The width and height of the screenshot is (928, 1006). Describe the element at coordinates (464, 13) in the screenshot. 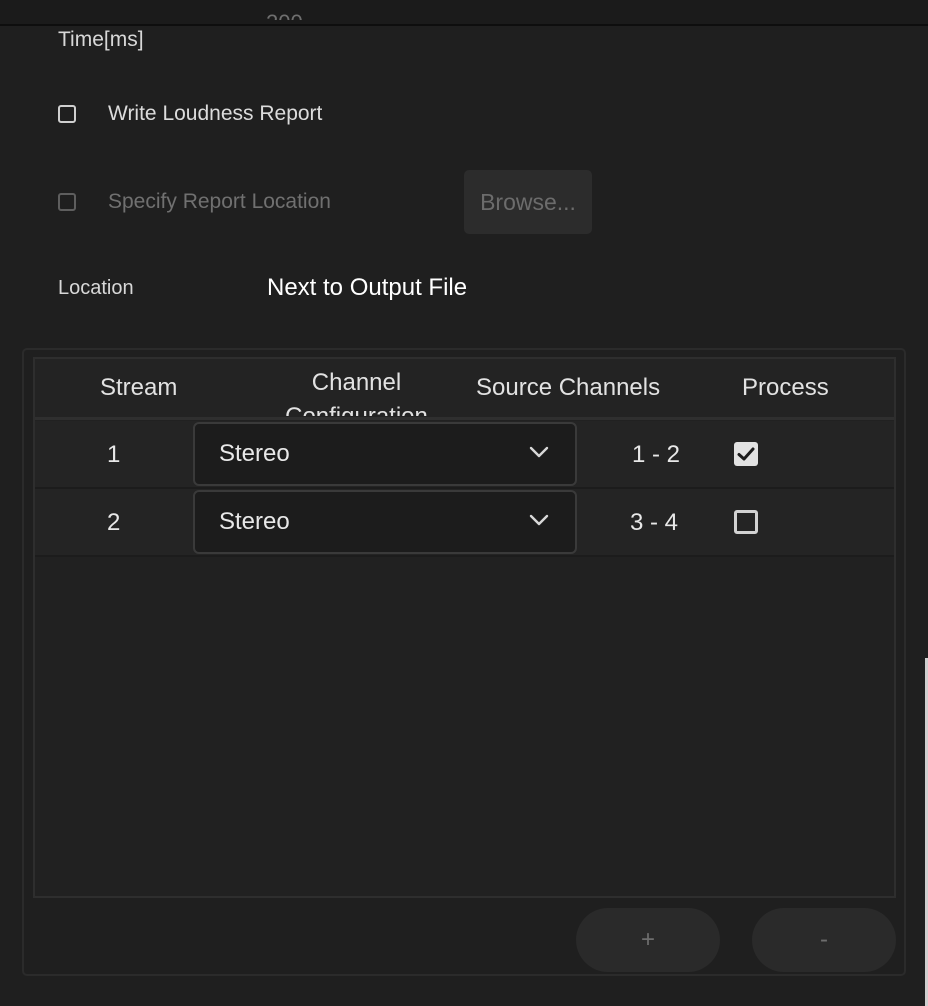

I see `top-divider` at that location.